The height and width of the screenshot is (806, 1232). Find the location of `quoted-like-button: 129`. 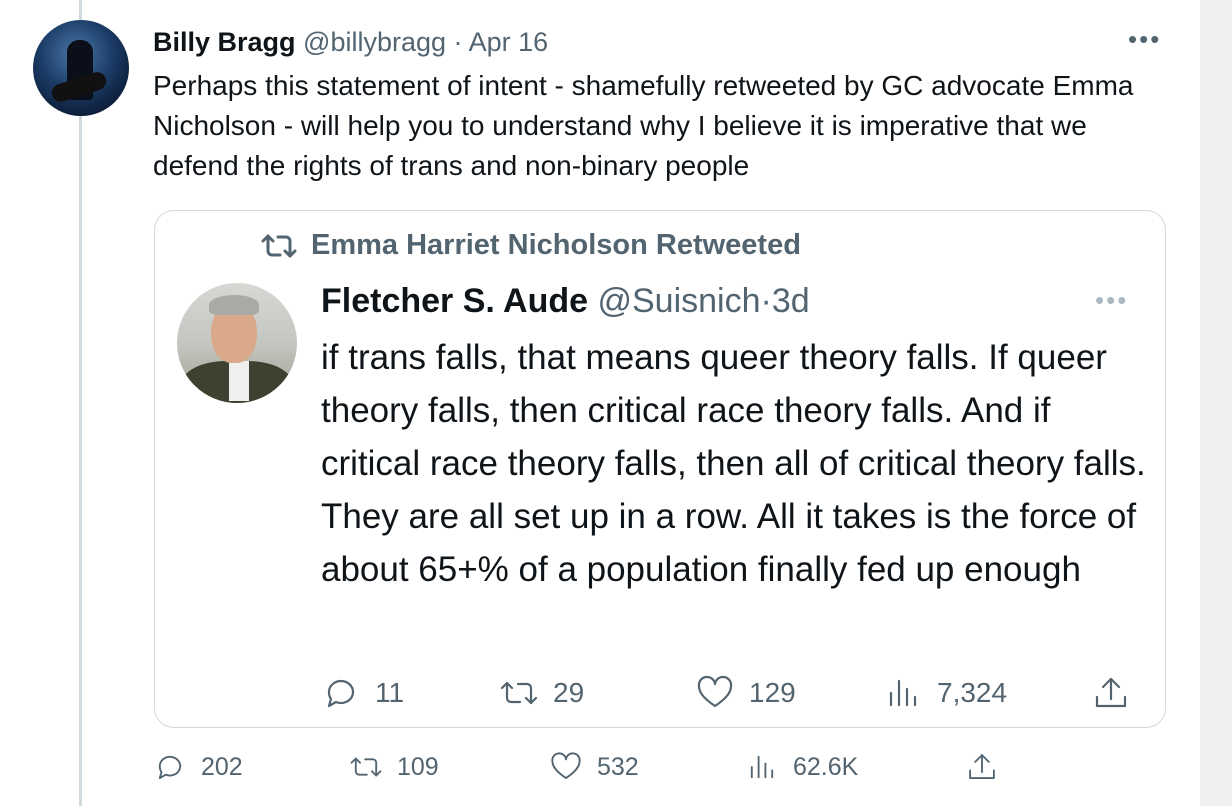

quoted-like-button: 129 is located at coordinates (745, 693).